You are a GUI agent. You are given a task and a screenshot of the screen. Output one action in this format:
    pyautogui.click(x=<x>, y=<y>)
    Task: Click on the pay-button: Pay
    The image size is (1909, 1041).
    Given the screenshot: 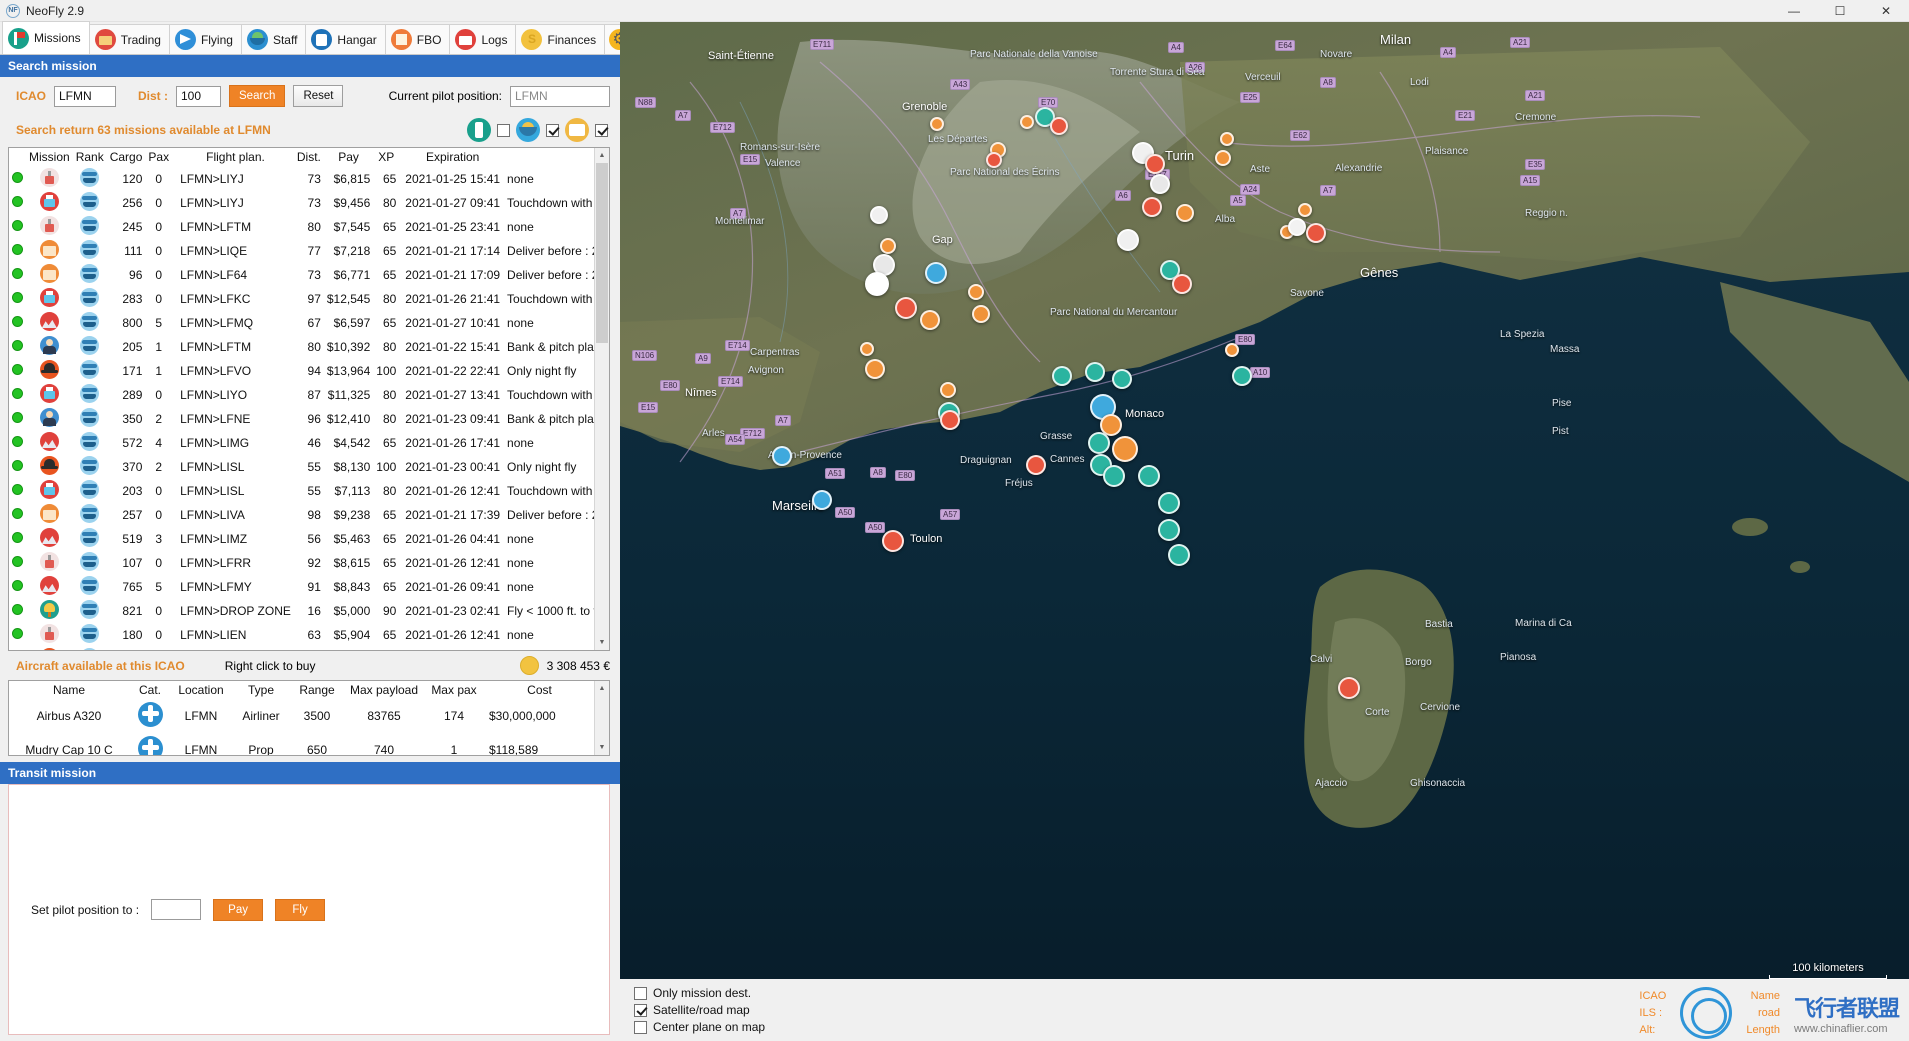 What is the action you would take?
    pyautogui.click(x=238, y=909)
    